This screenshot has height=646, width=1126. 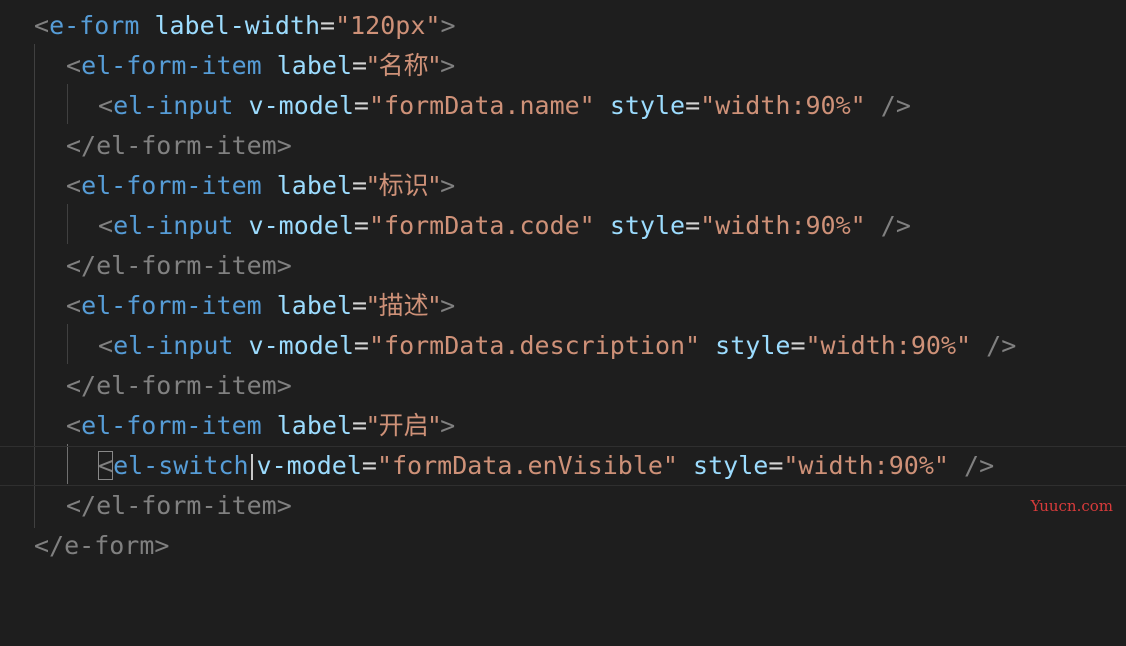 What do you see at coordinates (102, 545) in the screenshot?
I see `closing-tag: </e-form>` at bounding box center [102, 545].